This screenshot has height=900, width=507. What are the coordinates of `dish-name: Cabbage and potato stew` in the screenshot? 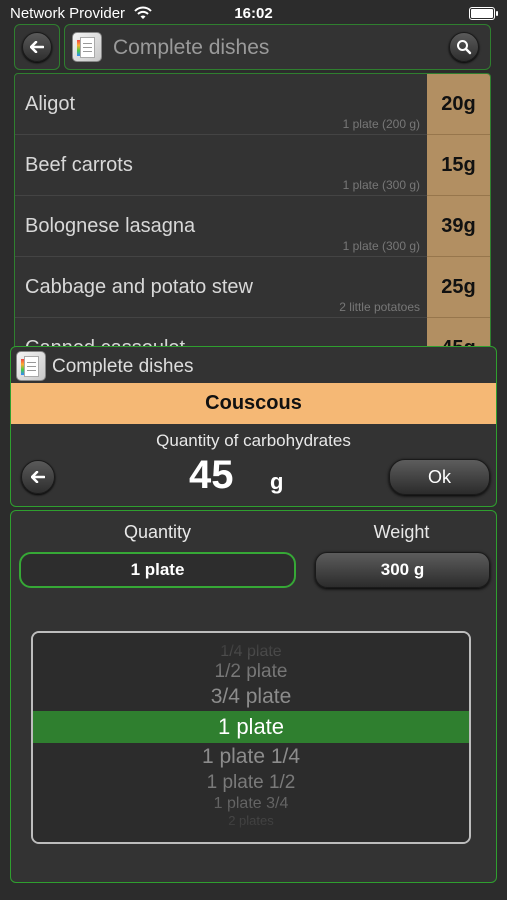 It's located at (139, 287).